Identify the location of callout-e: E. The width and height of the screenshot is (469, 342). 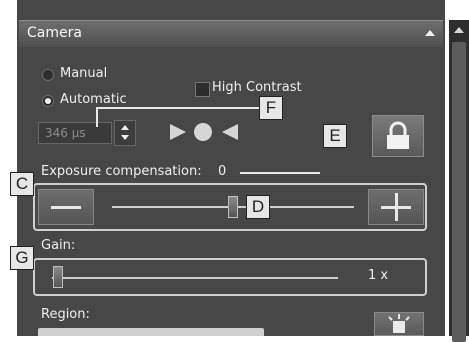
(335, 136).